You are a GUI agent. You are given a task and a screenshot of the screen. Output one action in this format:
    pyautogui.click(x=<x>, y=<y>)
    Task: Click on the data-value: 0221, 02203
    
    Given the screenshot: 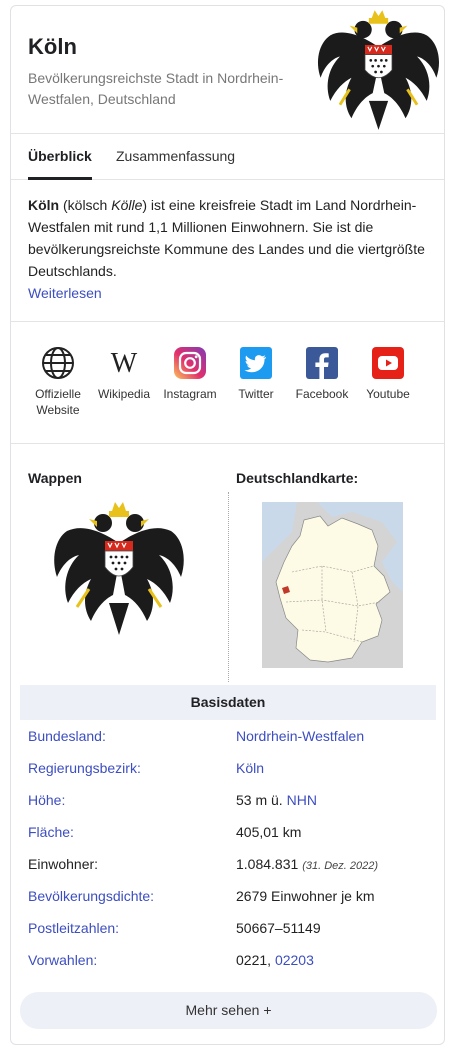 What is the action you would take?
    pyautogui.click(x=275, y=960)
    